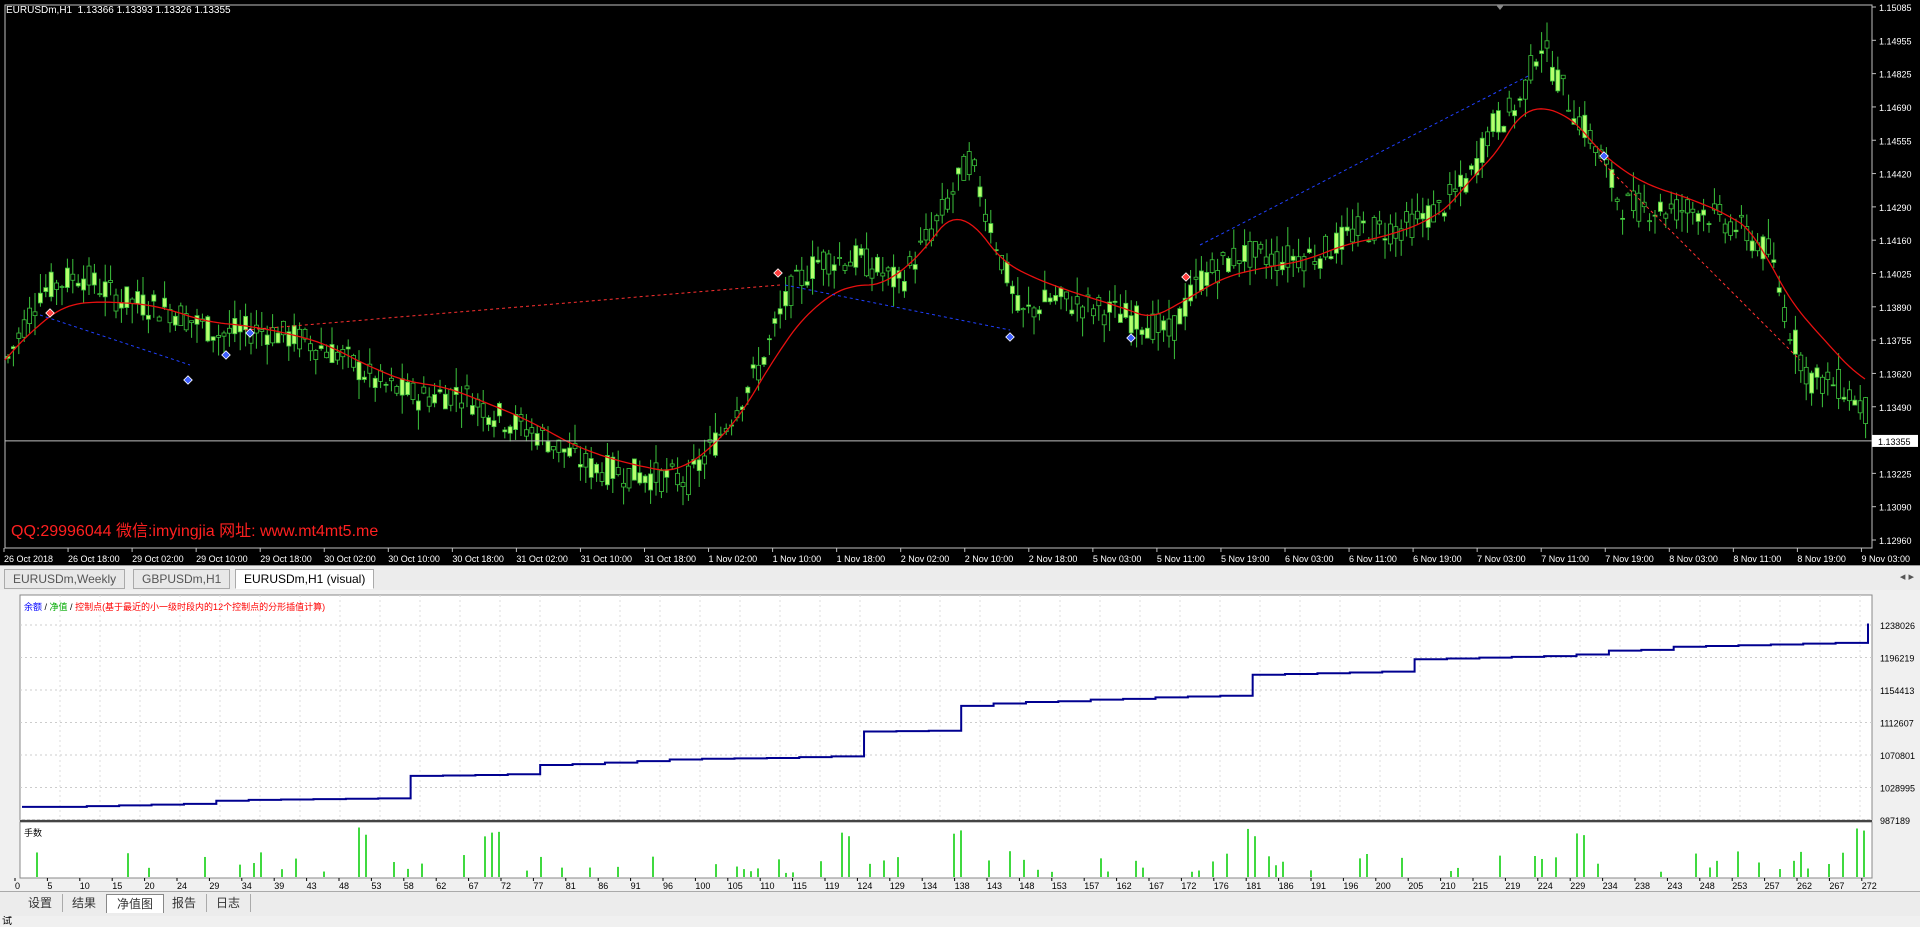 The height and width of the screenshot is (927, 1920). What do you see at coordinates (1895, 508) in the screenshot?
I see `price-label: 1.13090` at bounding box center [1895, 508].